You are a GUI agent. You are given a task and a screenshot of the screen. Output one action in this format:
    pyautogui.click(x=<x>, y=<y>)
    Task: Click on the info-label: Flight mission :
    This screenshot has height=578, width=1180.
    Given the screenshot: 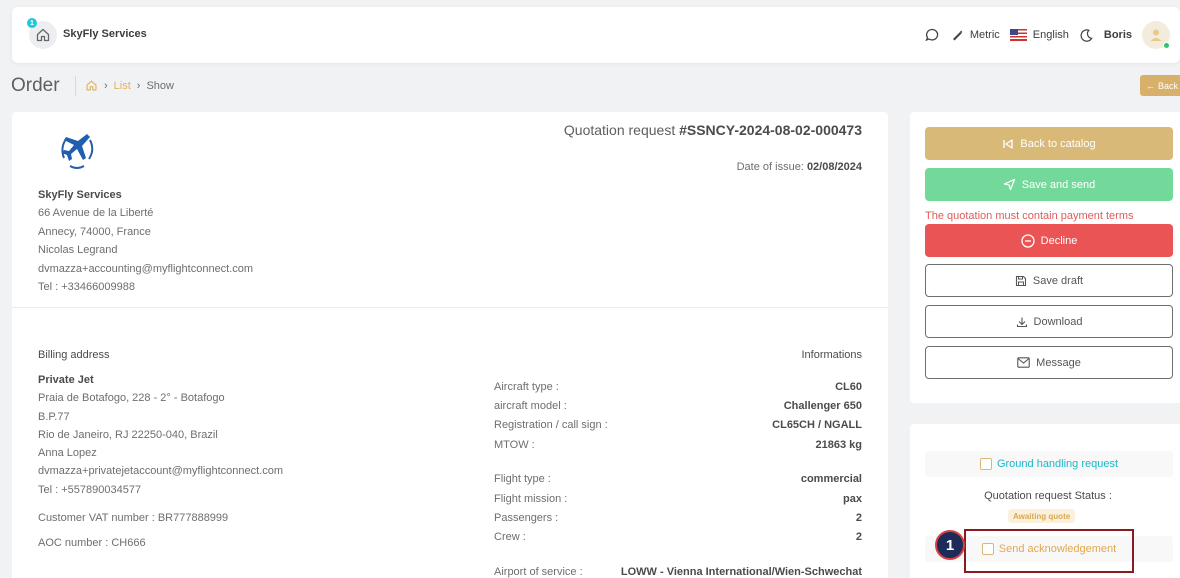 What is the action you would take?
    pyautogui.click(x=531, y=498)
    